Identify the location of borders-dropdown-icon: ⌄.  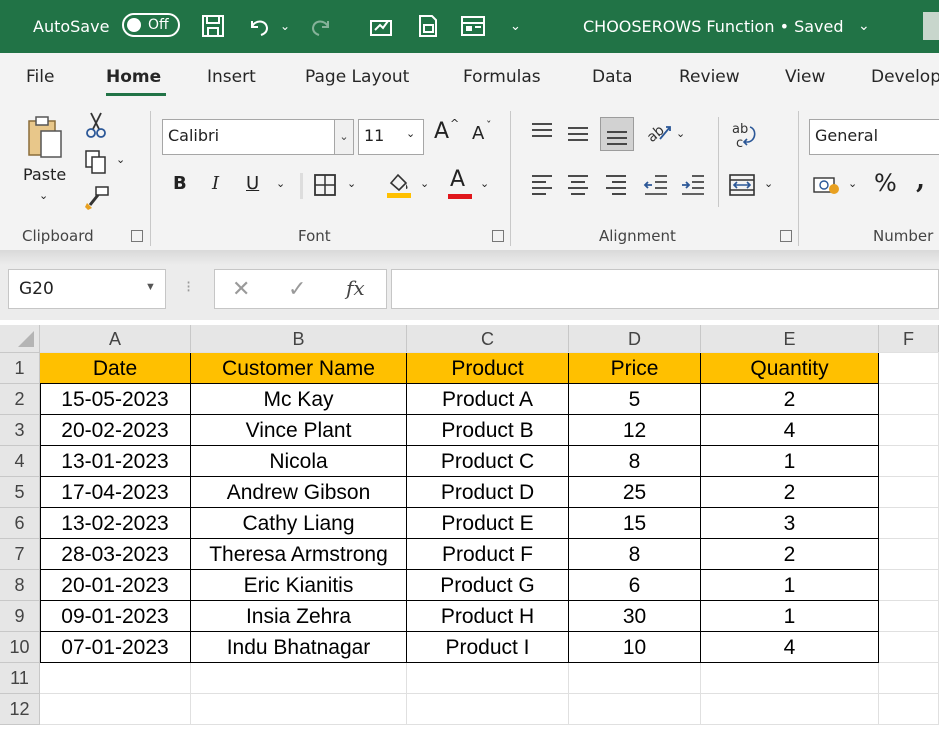
(351, 183).